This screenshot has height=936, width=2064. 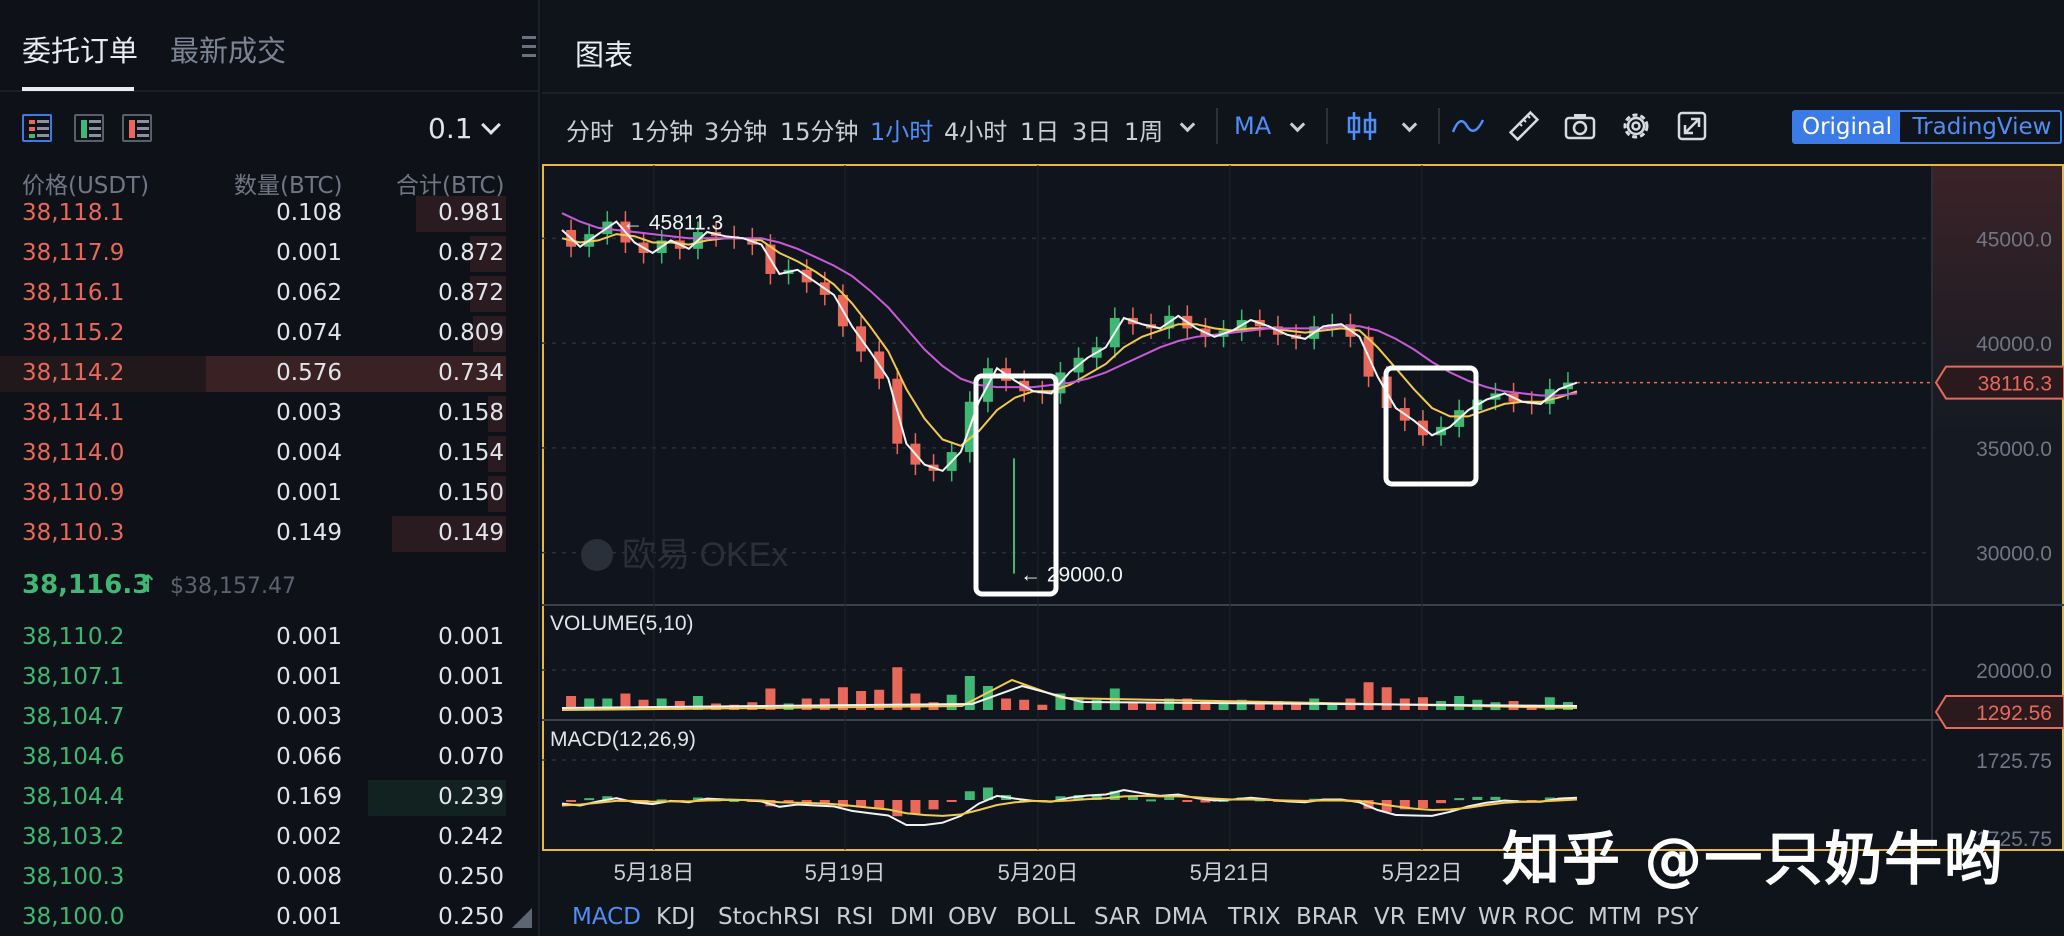 I want to click on total-cell: 0.242, so click(x=471, y=837).